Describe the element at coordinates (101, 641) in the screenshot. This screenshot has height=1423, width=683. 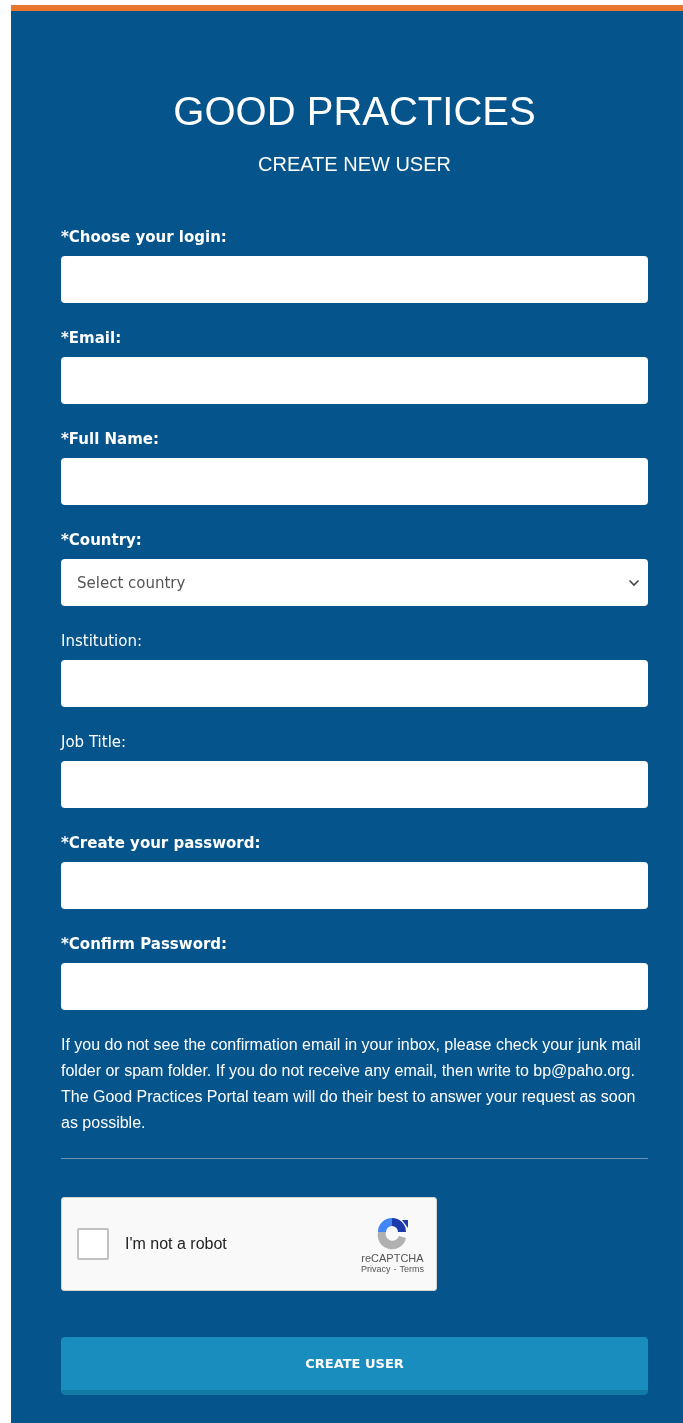
I see `field-label: Institution:` at that location.